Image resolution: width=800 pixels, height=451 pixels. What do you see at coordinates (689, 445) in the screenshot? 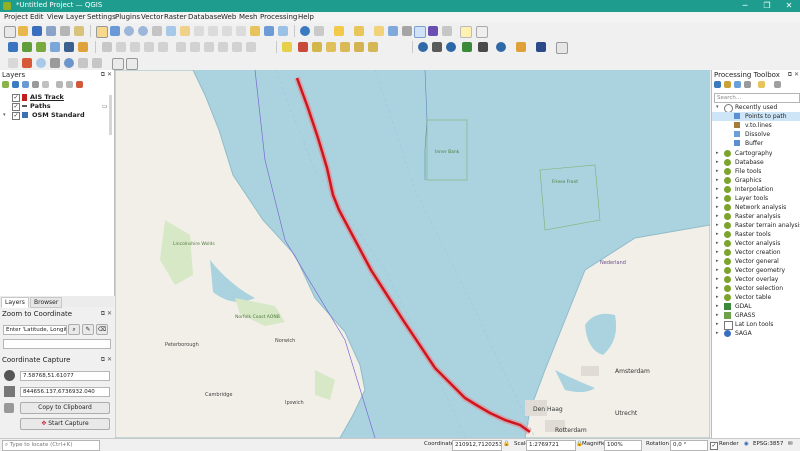
I see `rotation-field: 0,0 °` at bounding box center [689, 445].